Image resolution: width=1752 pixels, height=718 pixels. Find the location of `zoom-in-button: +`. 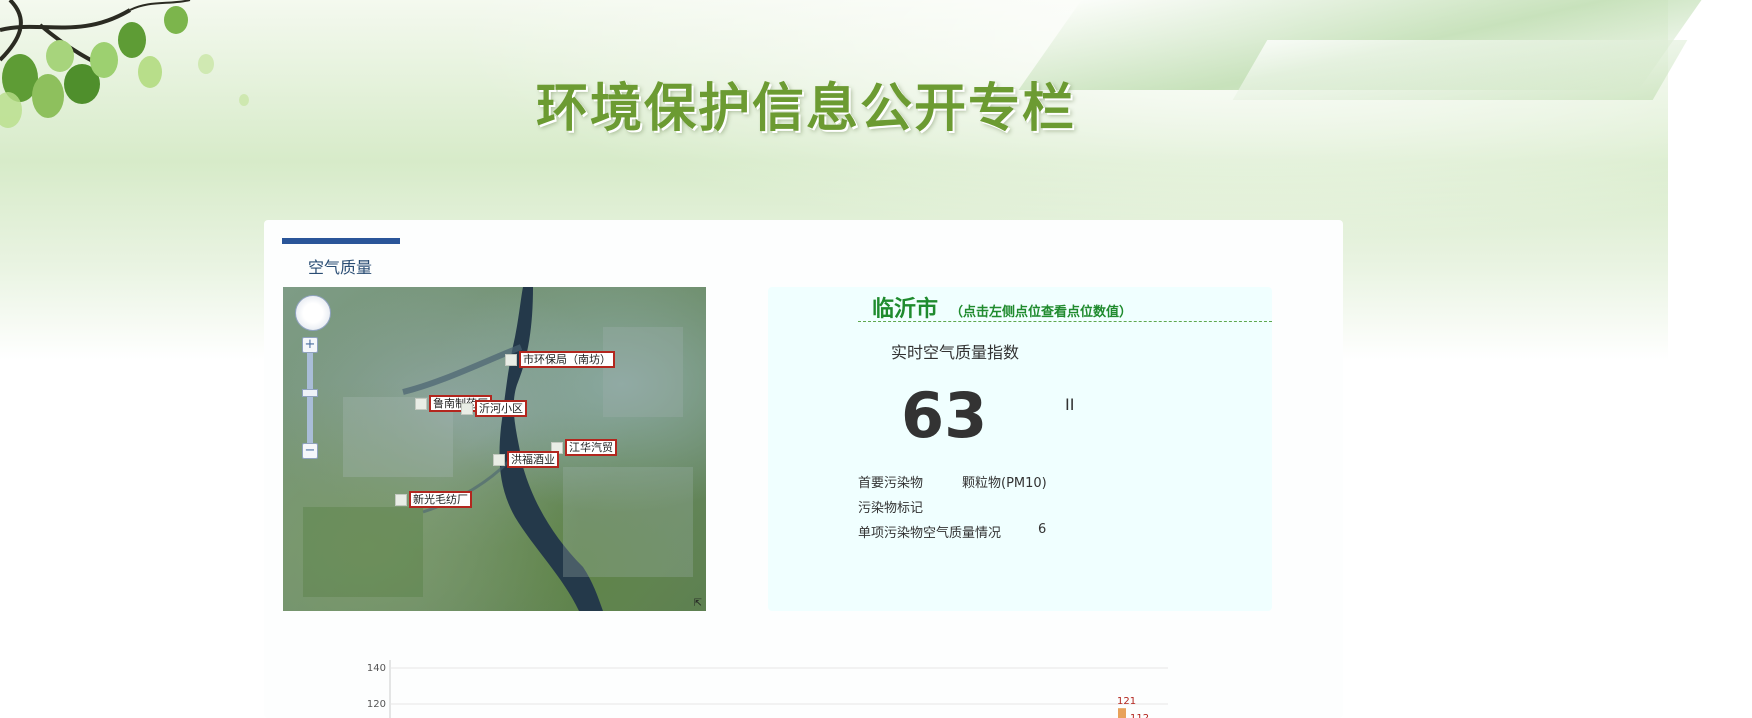

zoom-in-button: + is located at coordinates (310, 345).